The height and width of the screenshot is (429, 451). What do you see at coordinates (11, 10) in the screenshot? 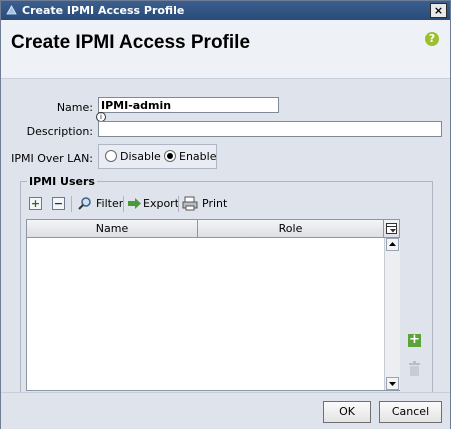
I see `app-icon` at bounding box center [11, 10].